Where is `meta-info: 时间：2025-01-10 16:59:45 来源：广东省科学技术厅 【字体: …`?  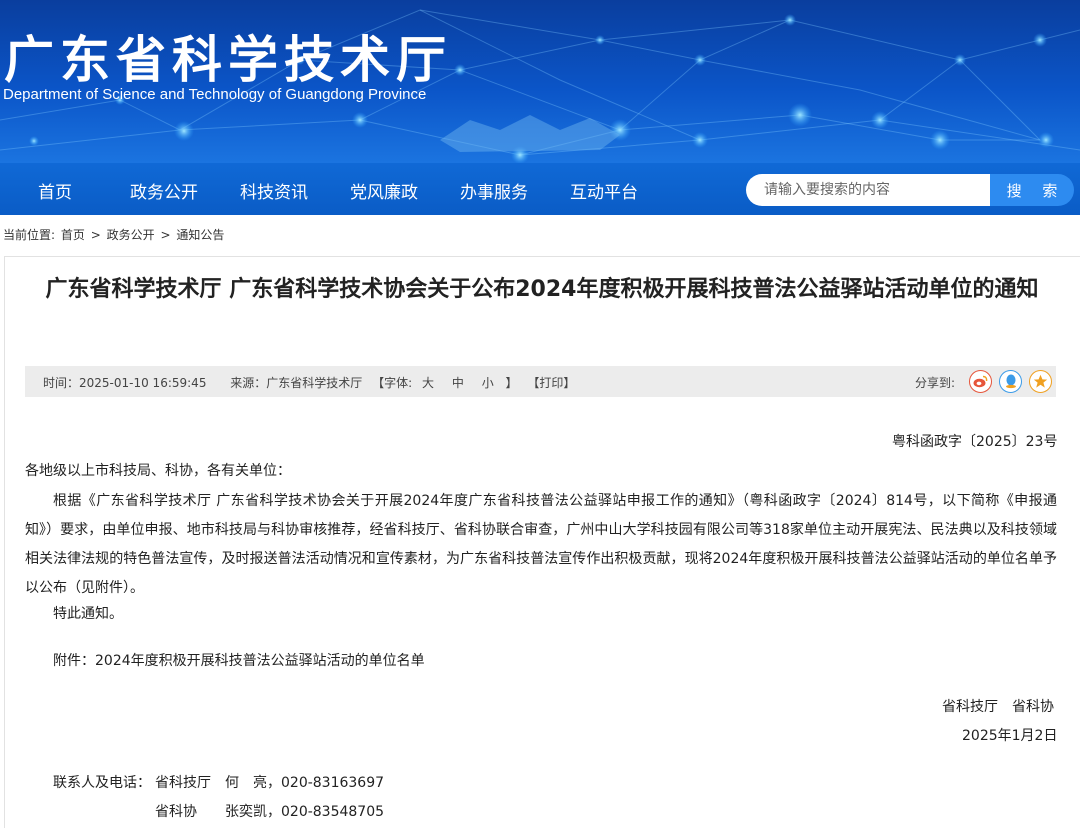 meta-info: 时间：2025-01-10 16:59:45 来源：广东省科学技术厅 【字体: … is located at coordinates (309, 382).